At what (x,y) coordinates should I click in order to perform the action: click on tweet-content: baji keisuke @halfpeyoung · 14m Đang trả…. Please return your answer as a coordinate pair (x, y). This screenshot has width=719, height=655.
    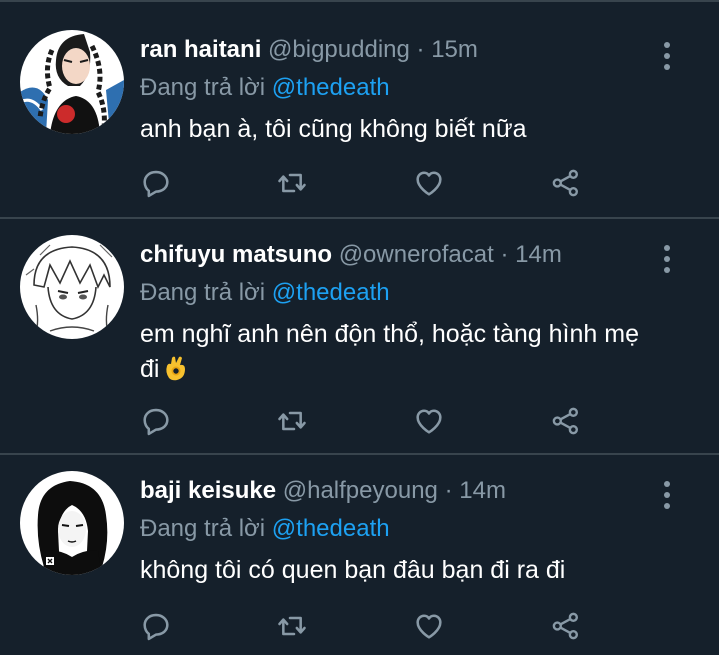
    Looking at the image, I should click on (394, 529).